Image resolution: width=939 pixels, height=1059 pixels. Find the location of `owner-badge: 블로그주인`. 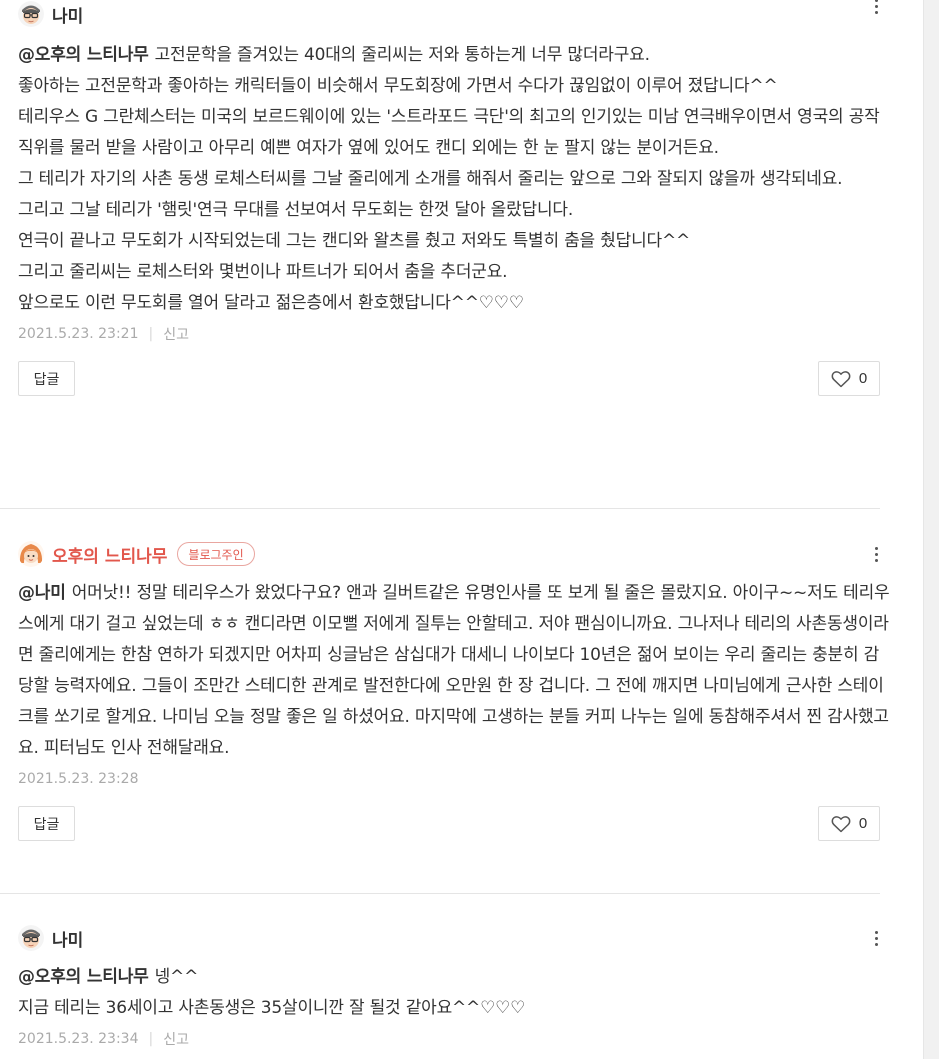

owner-badge: 블로그주인 is located at coordinates (216, 554).